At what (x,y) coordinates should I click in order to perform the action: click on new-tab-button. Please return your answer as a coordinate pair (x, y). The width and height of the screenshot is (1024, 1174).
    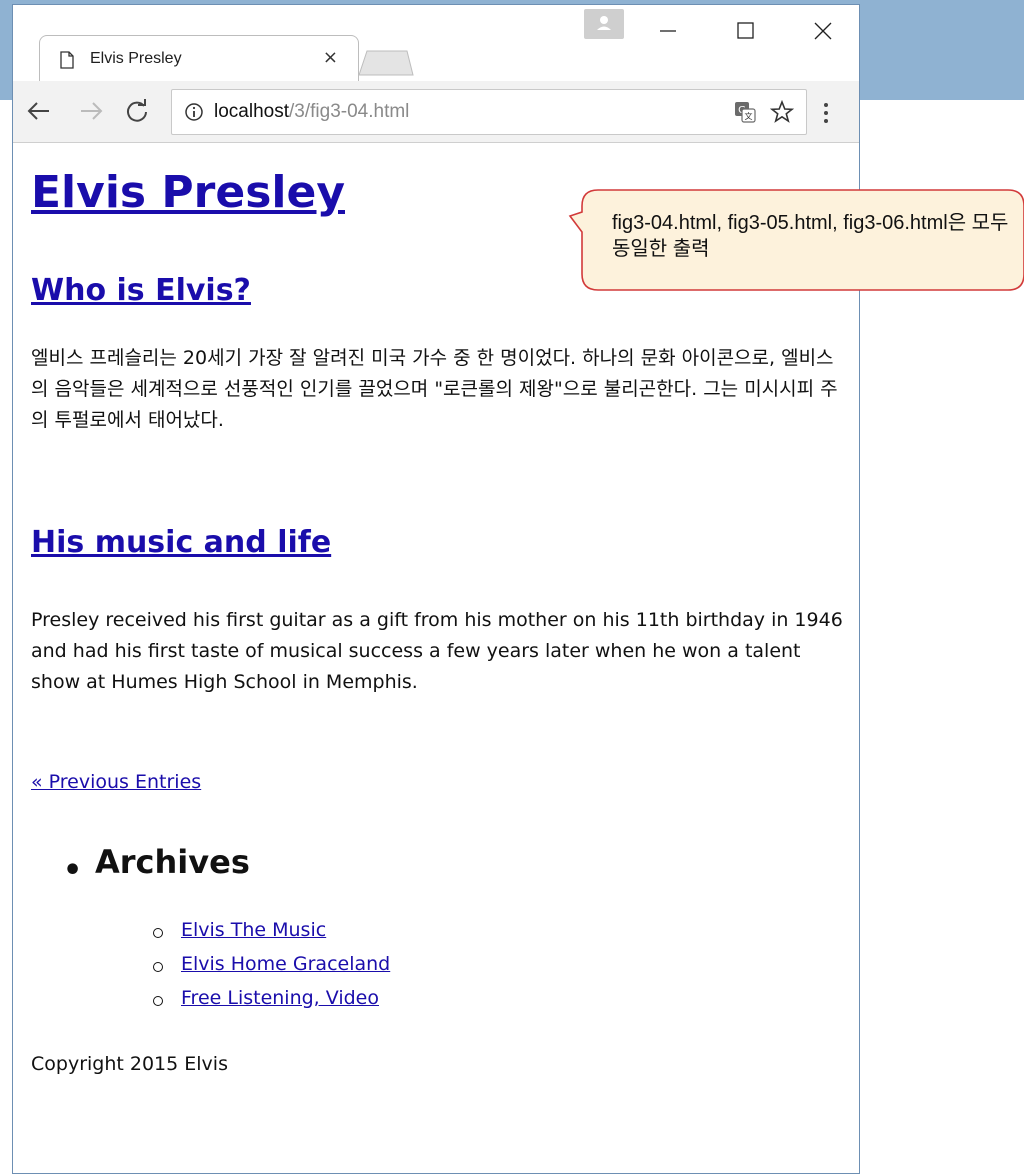
    Looking at the image, I should click on (386, 63).